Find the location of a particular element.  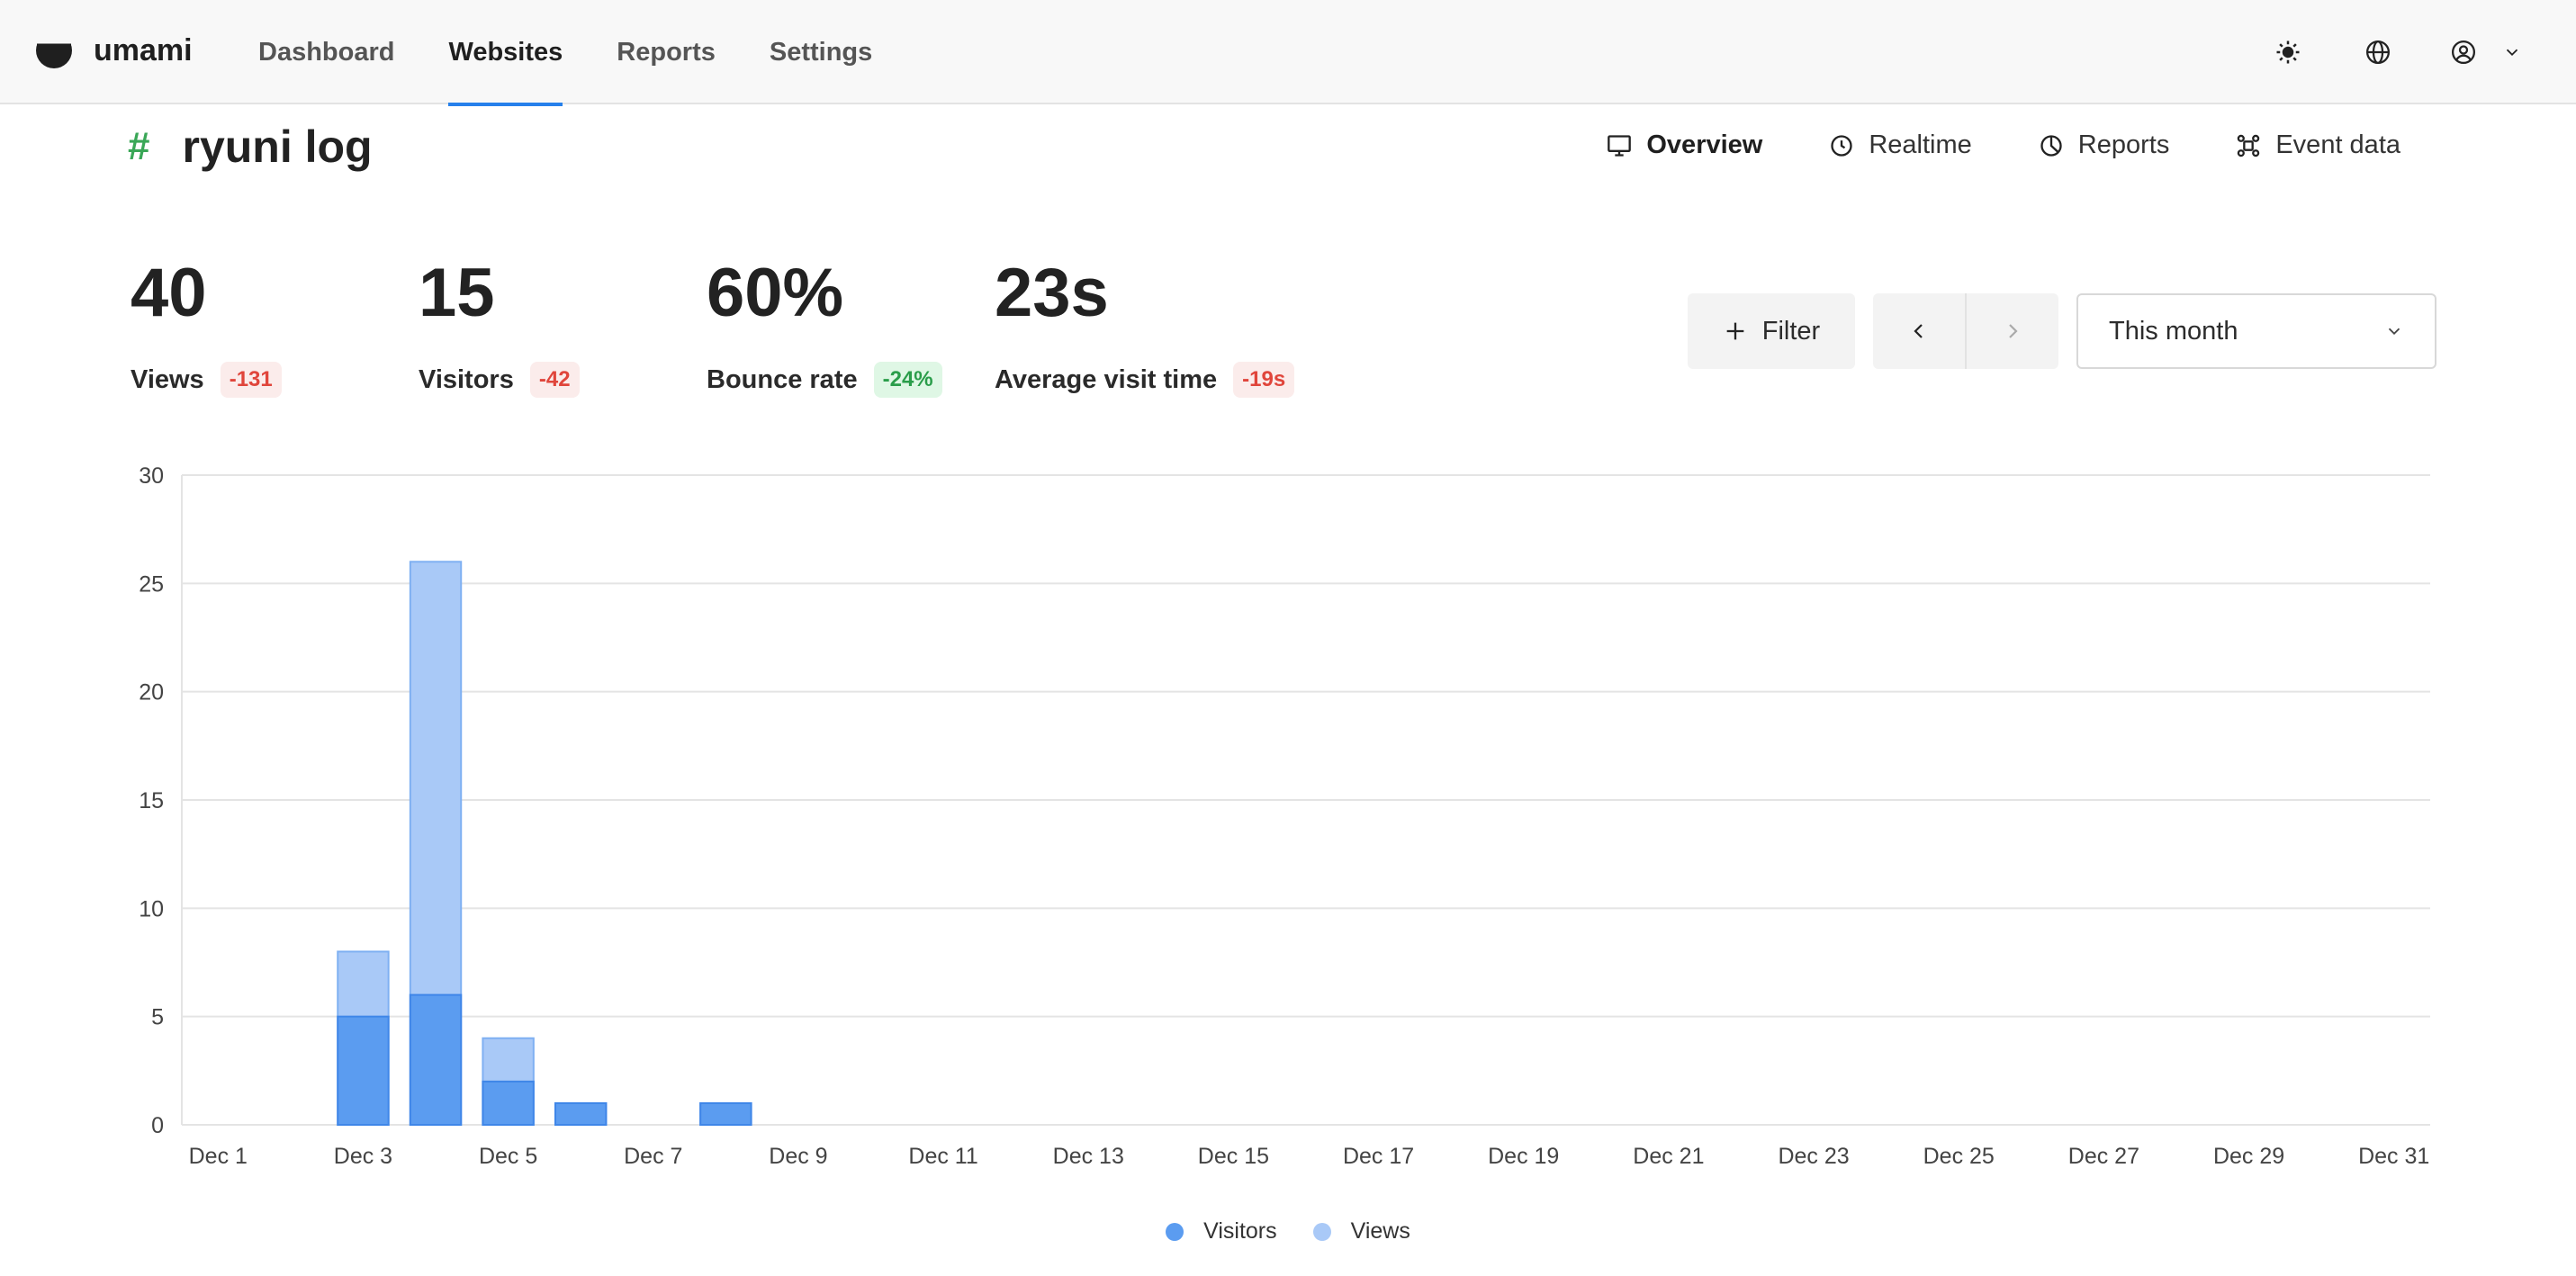

date-pager is located at coordinates (1965, 331).